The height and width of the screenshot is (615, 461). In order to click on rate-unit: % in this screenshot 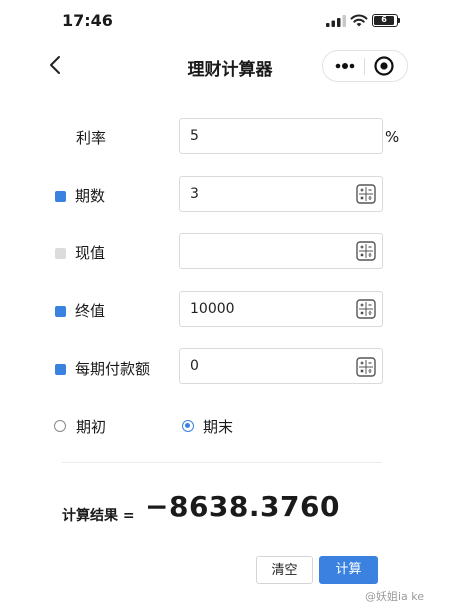, I will do `click(392, 137)`.